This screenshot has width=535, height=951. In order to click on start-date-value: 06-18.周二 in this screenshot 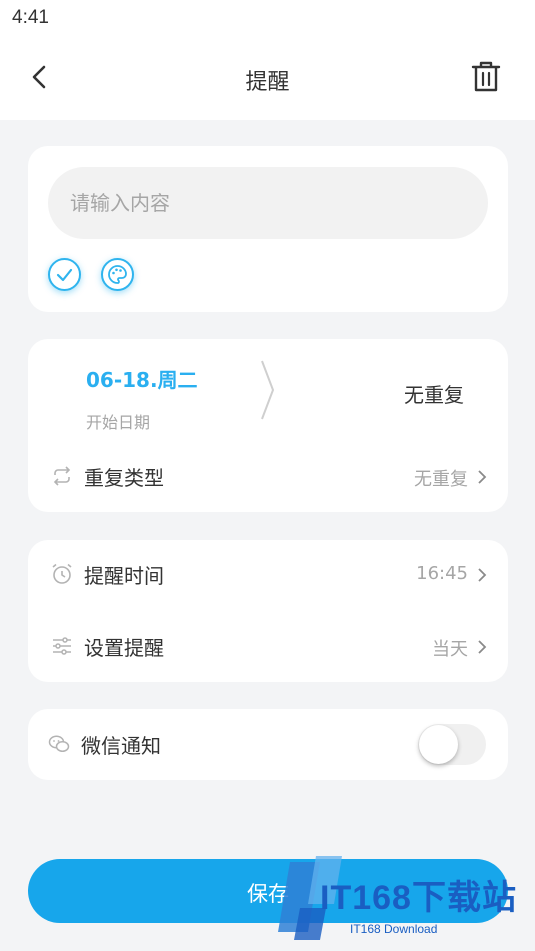, I will do `click(142, 378)`.